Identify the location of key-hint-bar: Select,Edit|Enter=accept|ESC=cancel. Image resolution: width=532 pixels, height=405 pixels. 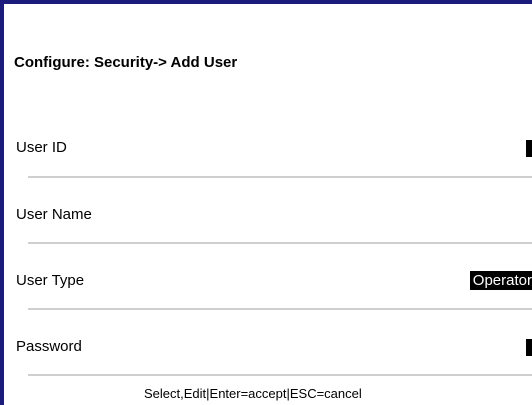
(253, 393).